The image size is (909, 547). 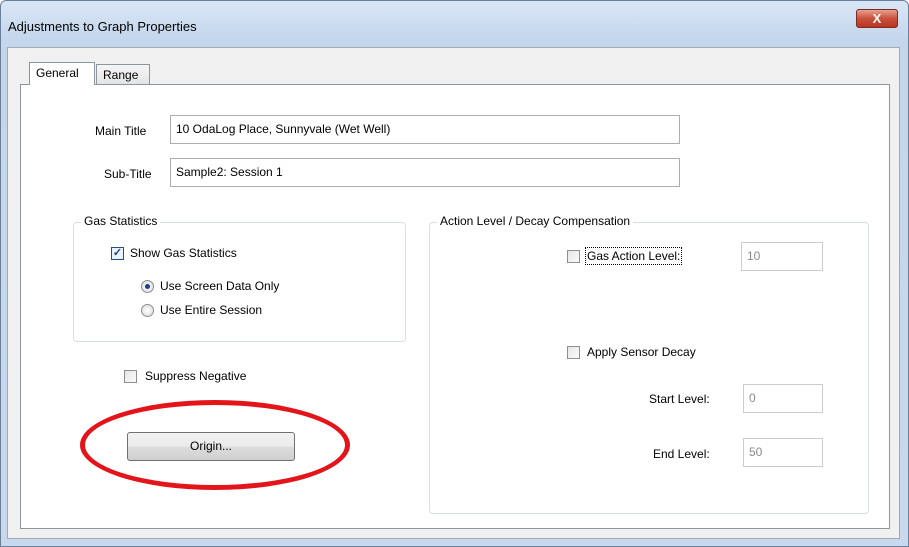 I want to click on show-gas-statistics-checkbox: ✓, so click(x=117, y=253).